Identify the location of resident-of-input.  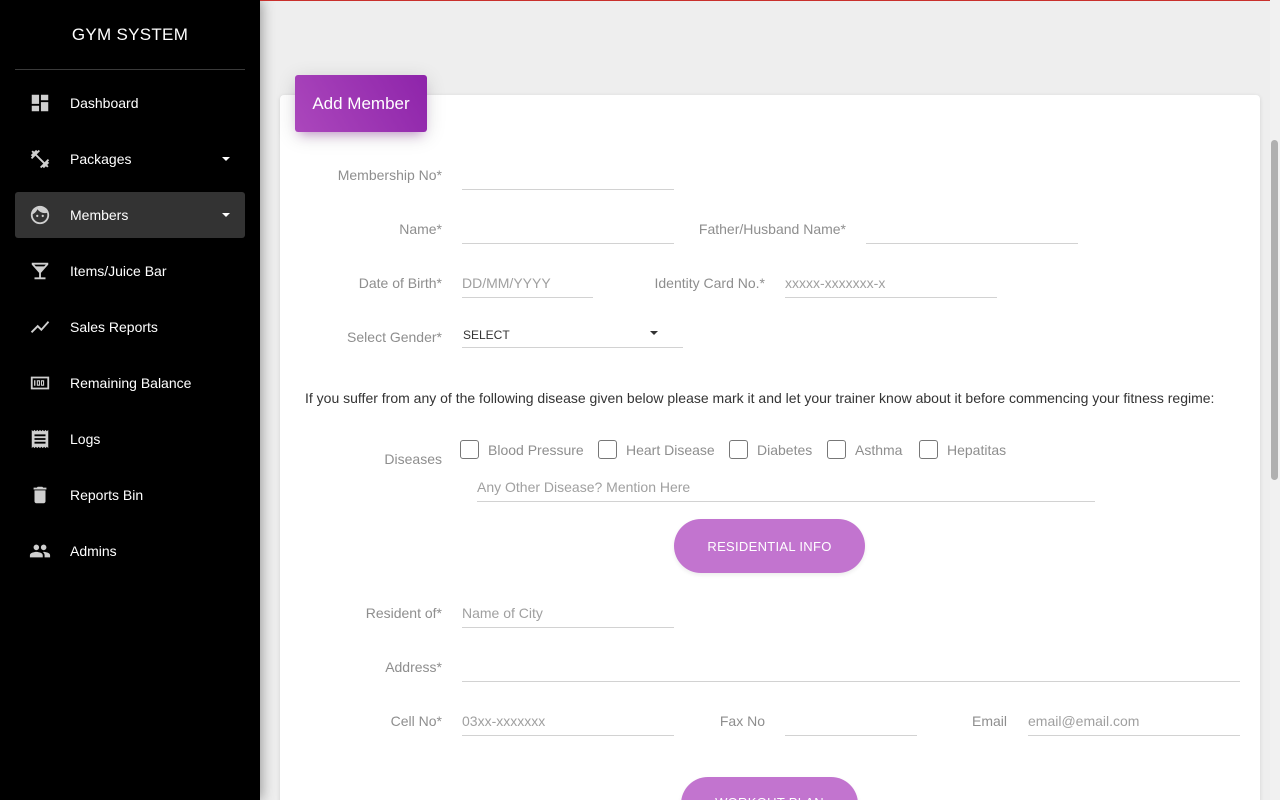
(568, 613).